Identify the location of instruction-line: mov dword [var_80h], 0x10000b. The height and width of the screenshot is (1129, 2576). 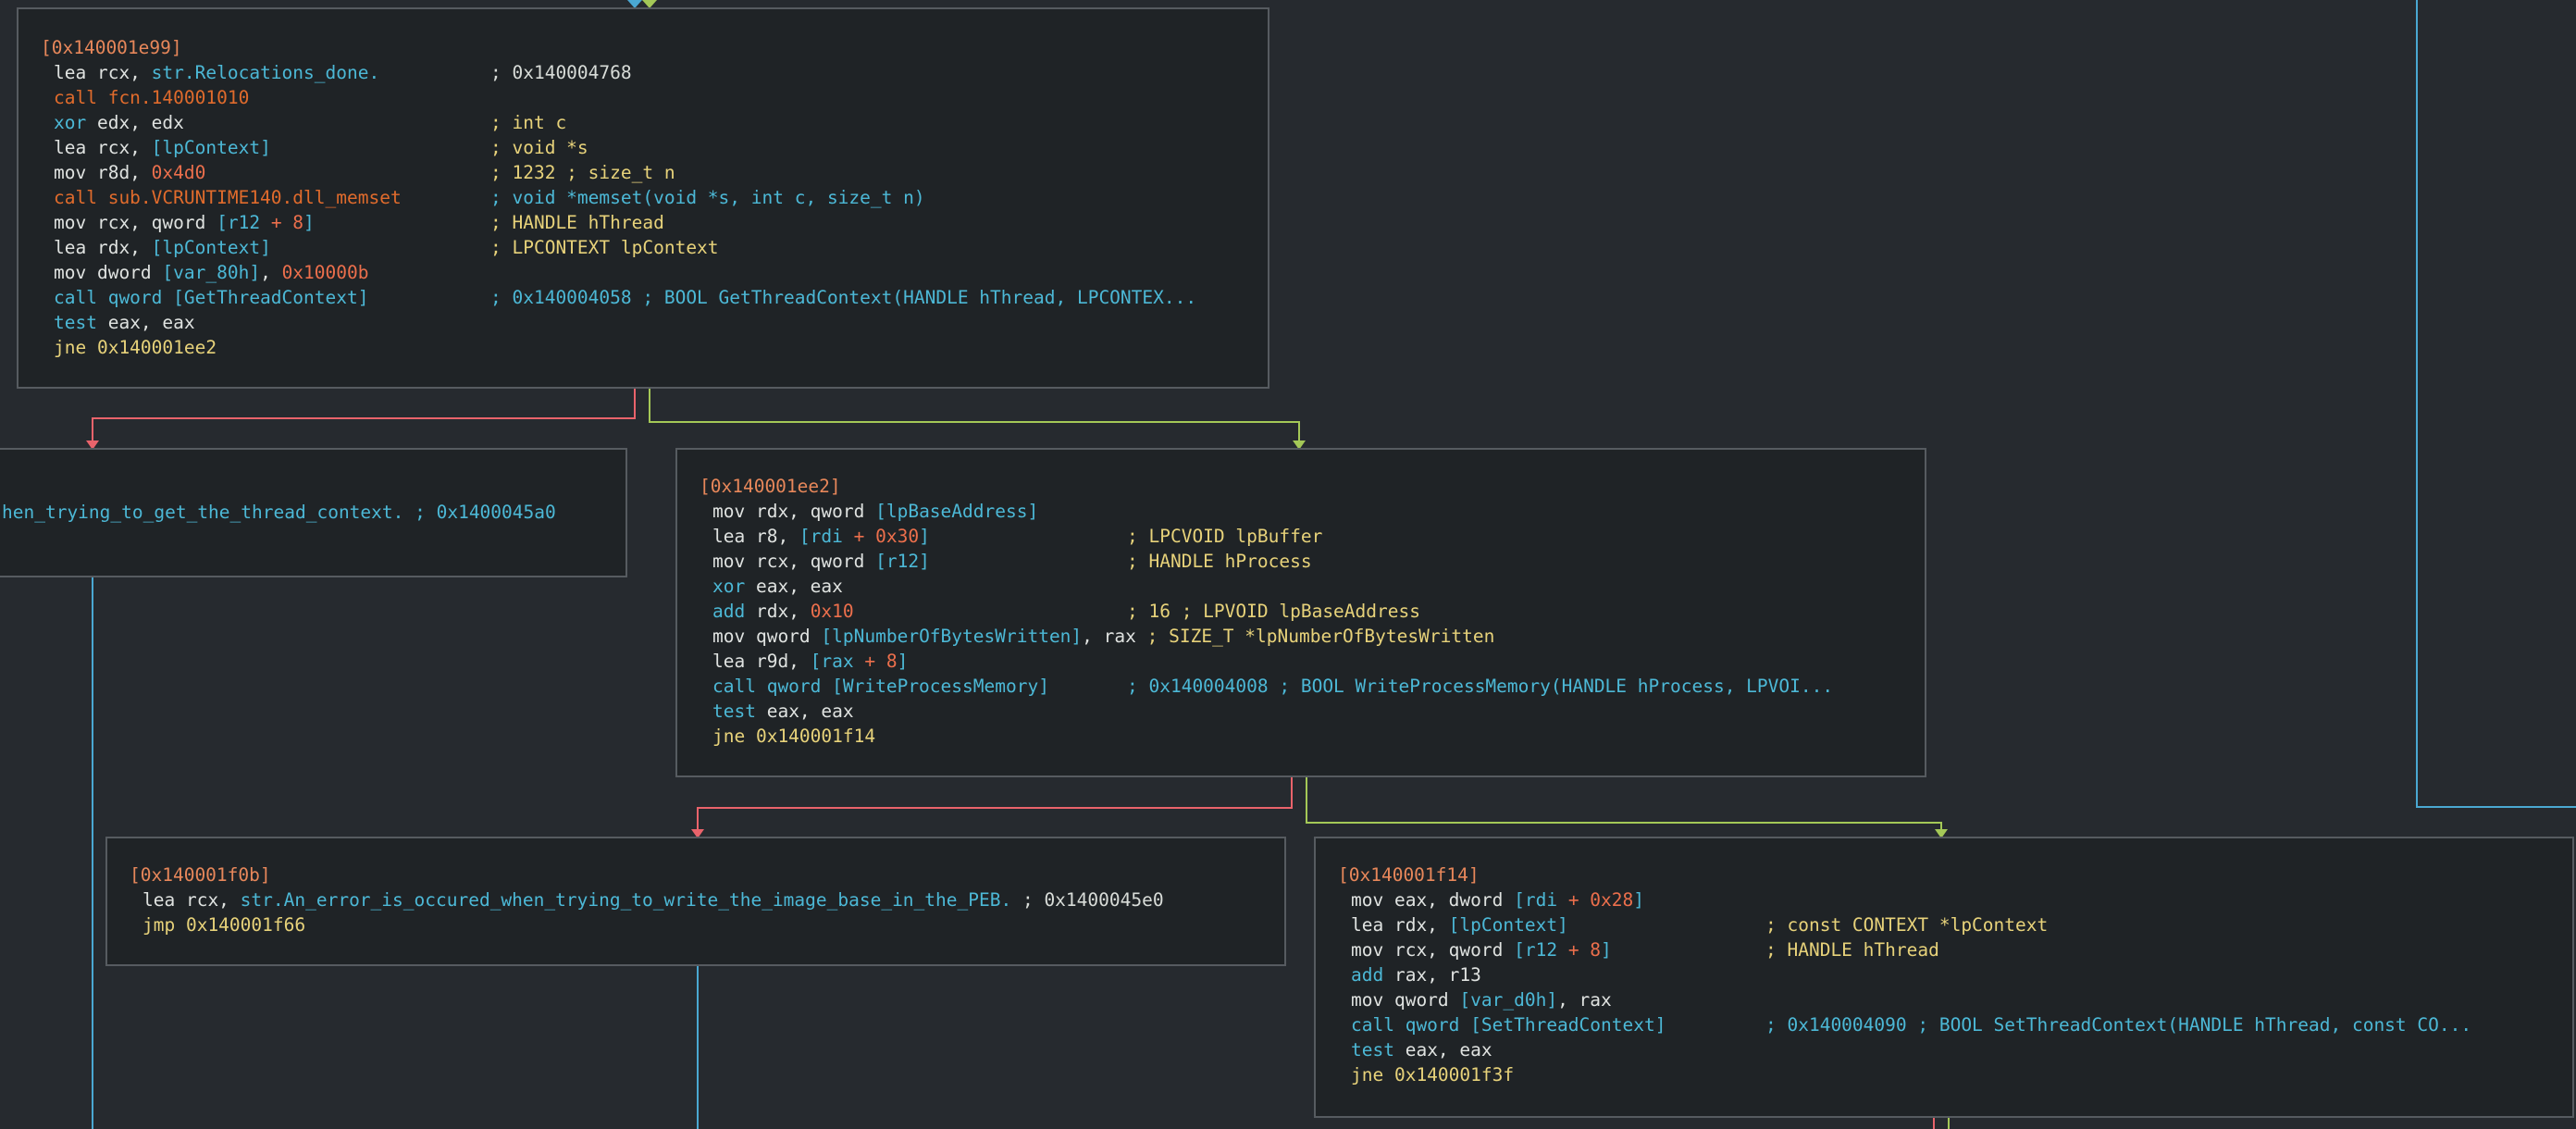
(211, 272).